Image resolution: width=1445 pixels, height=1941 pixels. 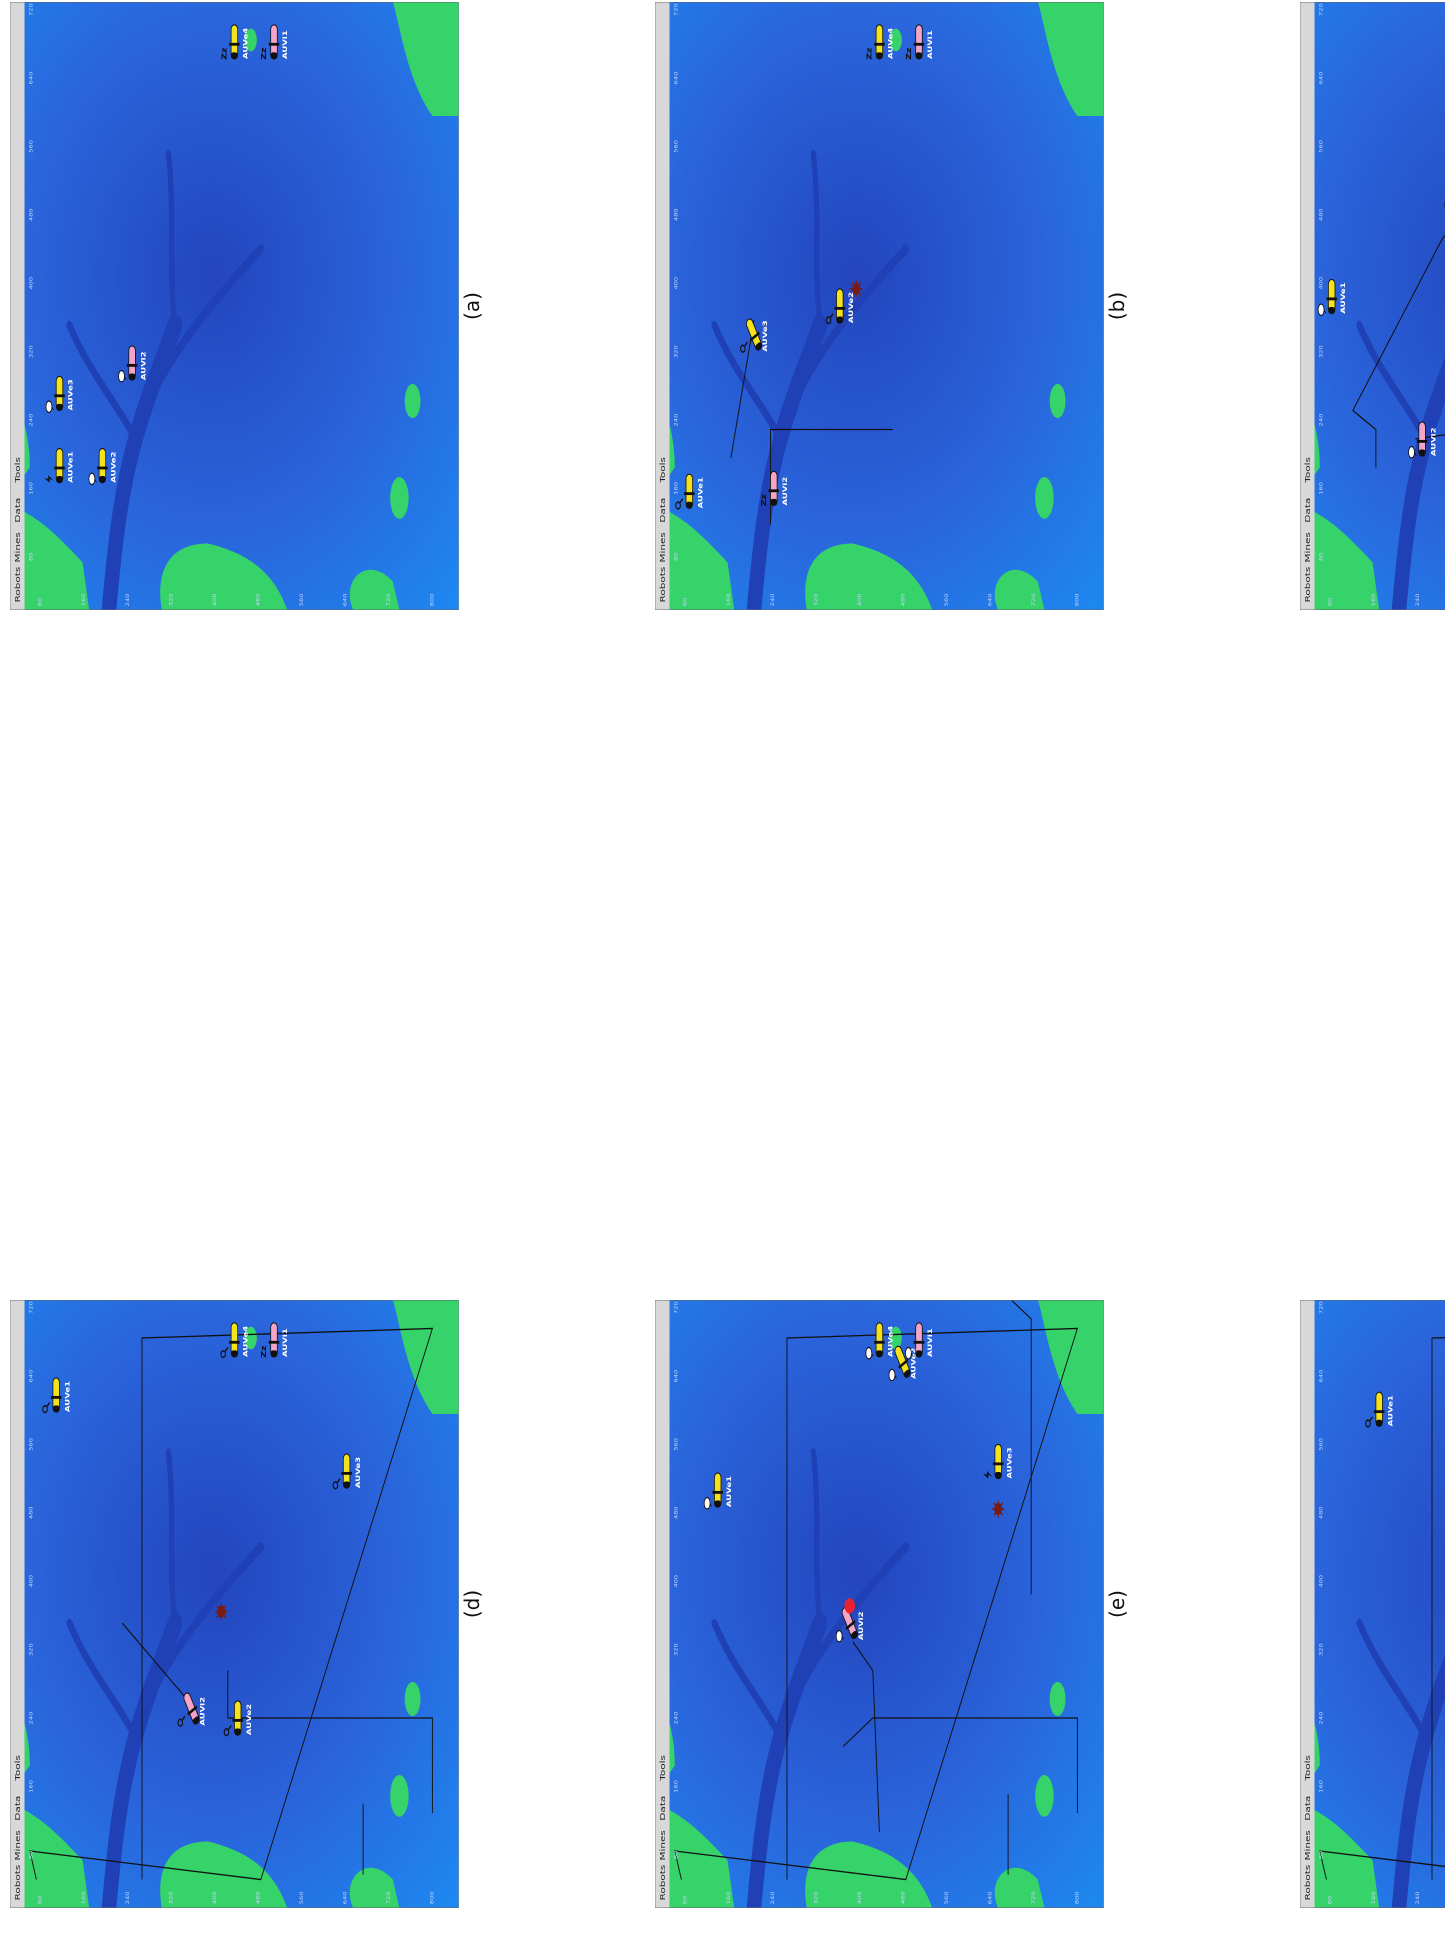 What do you see at coordinates (890, 1341) in the screenshot?
I see `robot-label: AUVe4` at bounding box center [890, 1341].